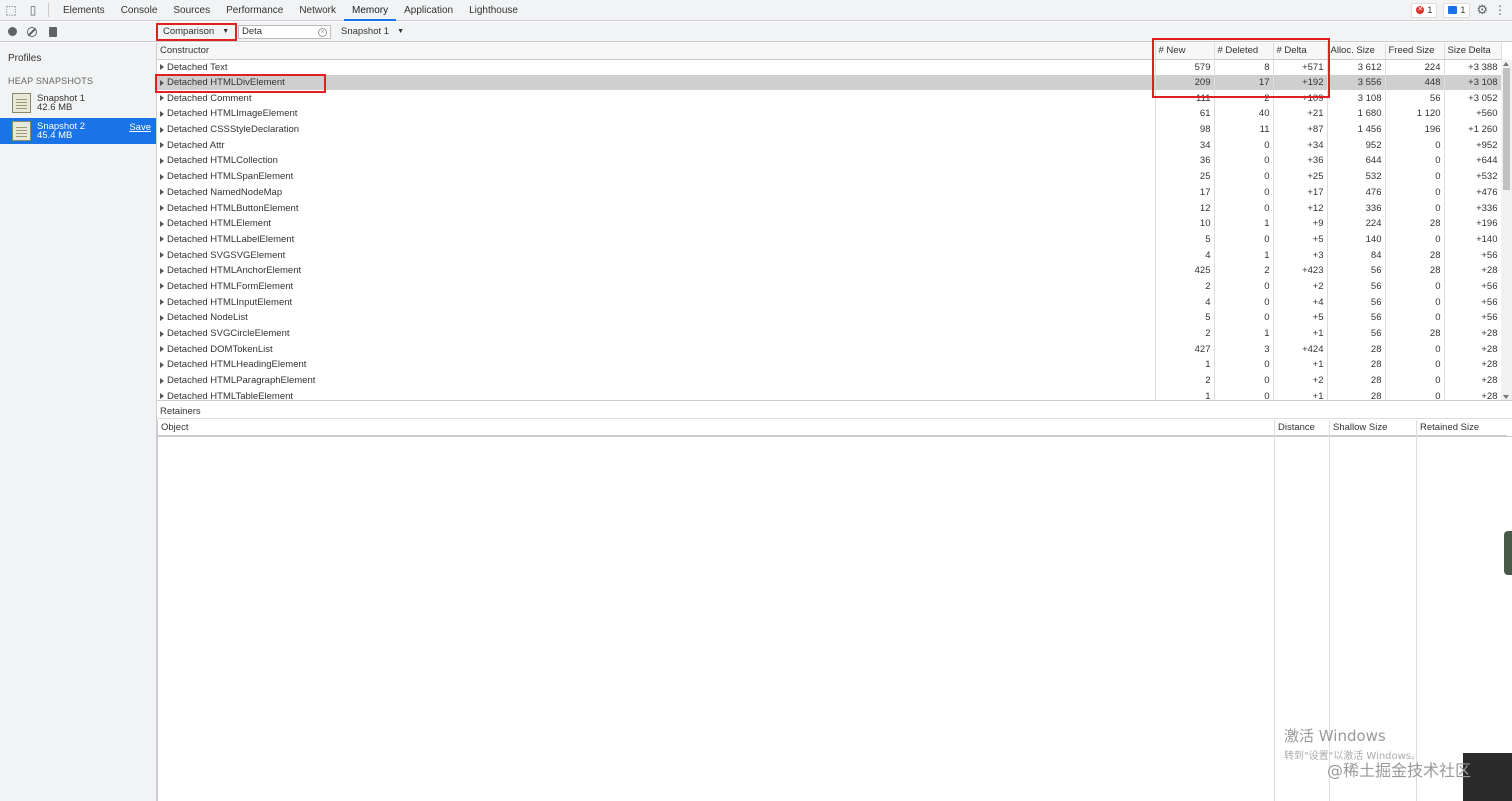  What do you see at coordinates (372, 32) in the screenshot?
I see `compare-snapshot-select: Snapshot 1 ▼` at bounding box center [372, 32].